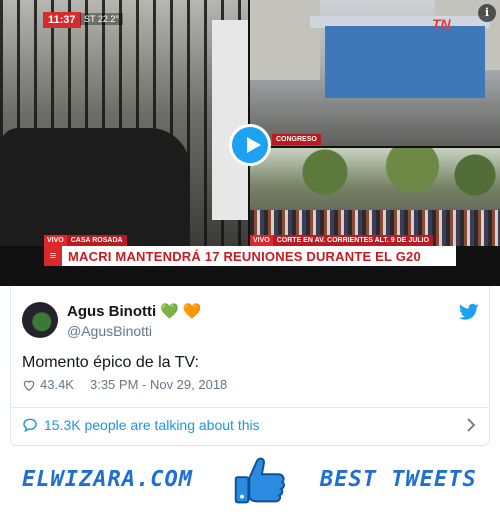 Image resolution: width=500 pixels, height=518 pixels. Describe the element at coordinates (57, 384) in the screenshot. I see `like-count: 43.4K` at that location.